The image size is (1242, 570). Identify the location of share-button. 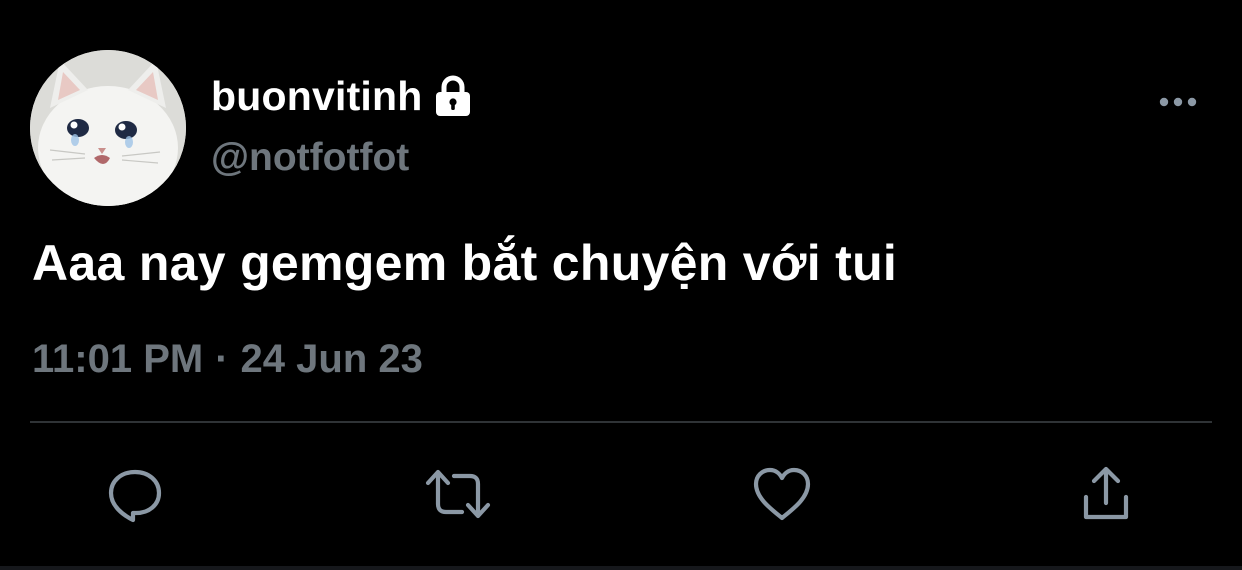
(1106, 494).